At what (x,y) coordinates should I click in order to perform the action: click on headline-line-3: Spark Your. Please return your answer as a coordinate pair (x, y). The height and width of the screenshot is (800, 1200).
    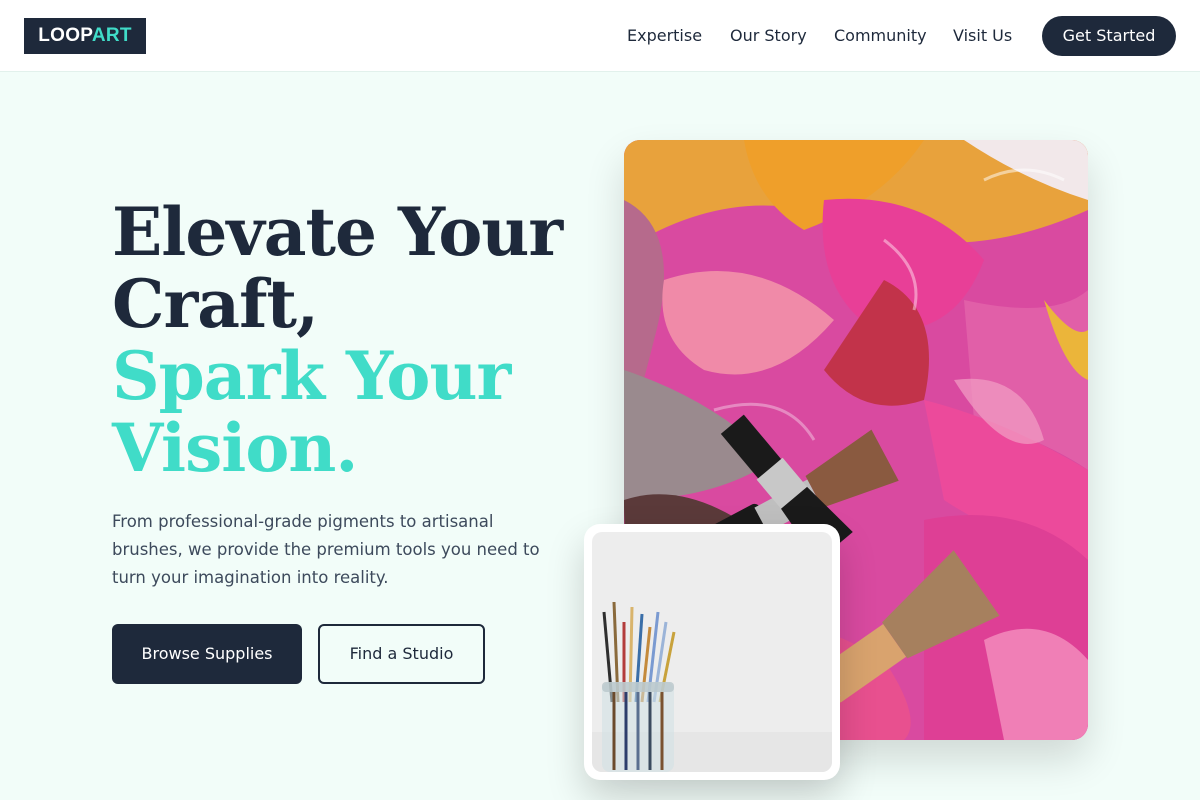
    Looking at the image, I should click on (311, 376).